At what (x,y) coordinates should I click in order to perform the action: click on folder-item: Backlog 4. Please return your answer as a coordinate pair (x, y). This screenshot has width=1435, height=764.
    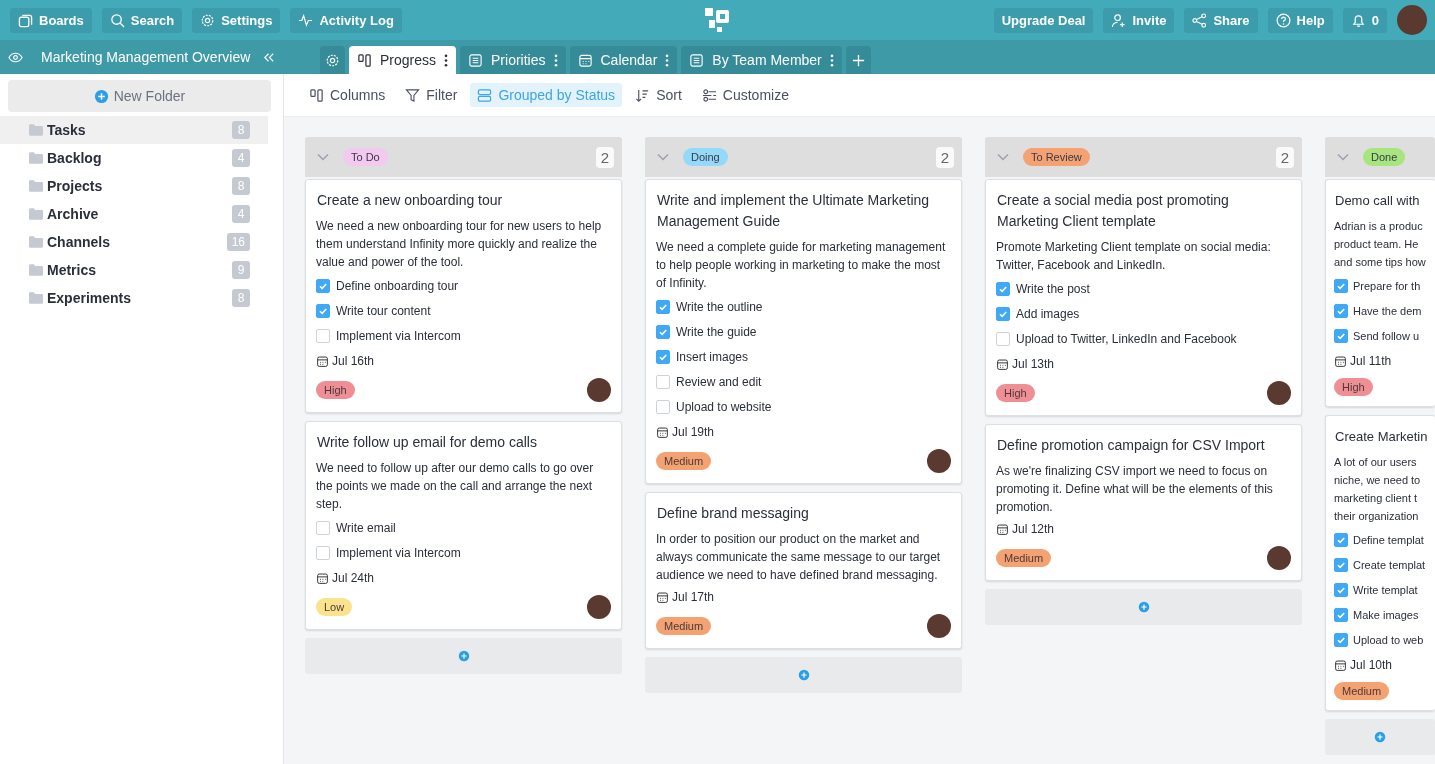
    Looking at the image, I should click on (134, 158).